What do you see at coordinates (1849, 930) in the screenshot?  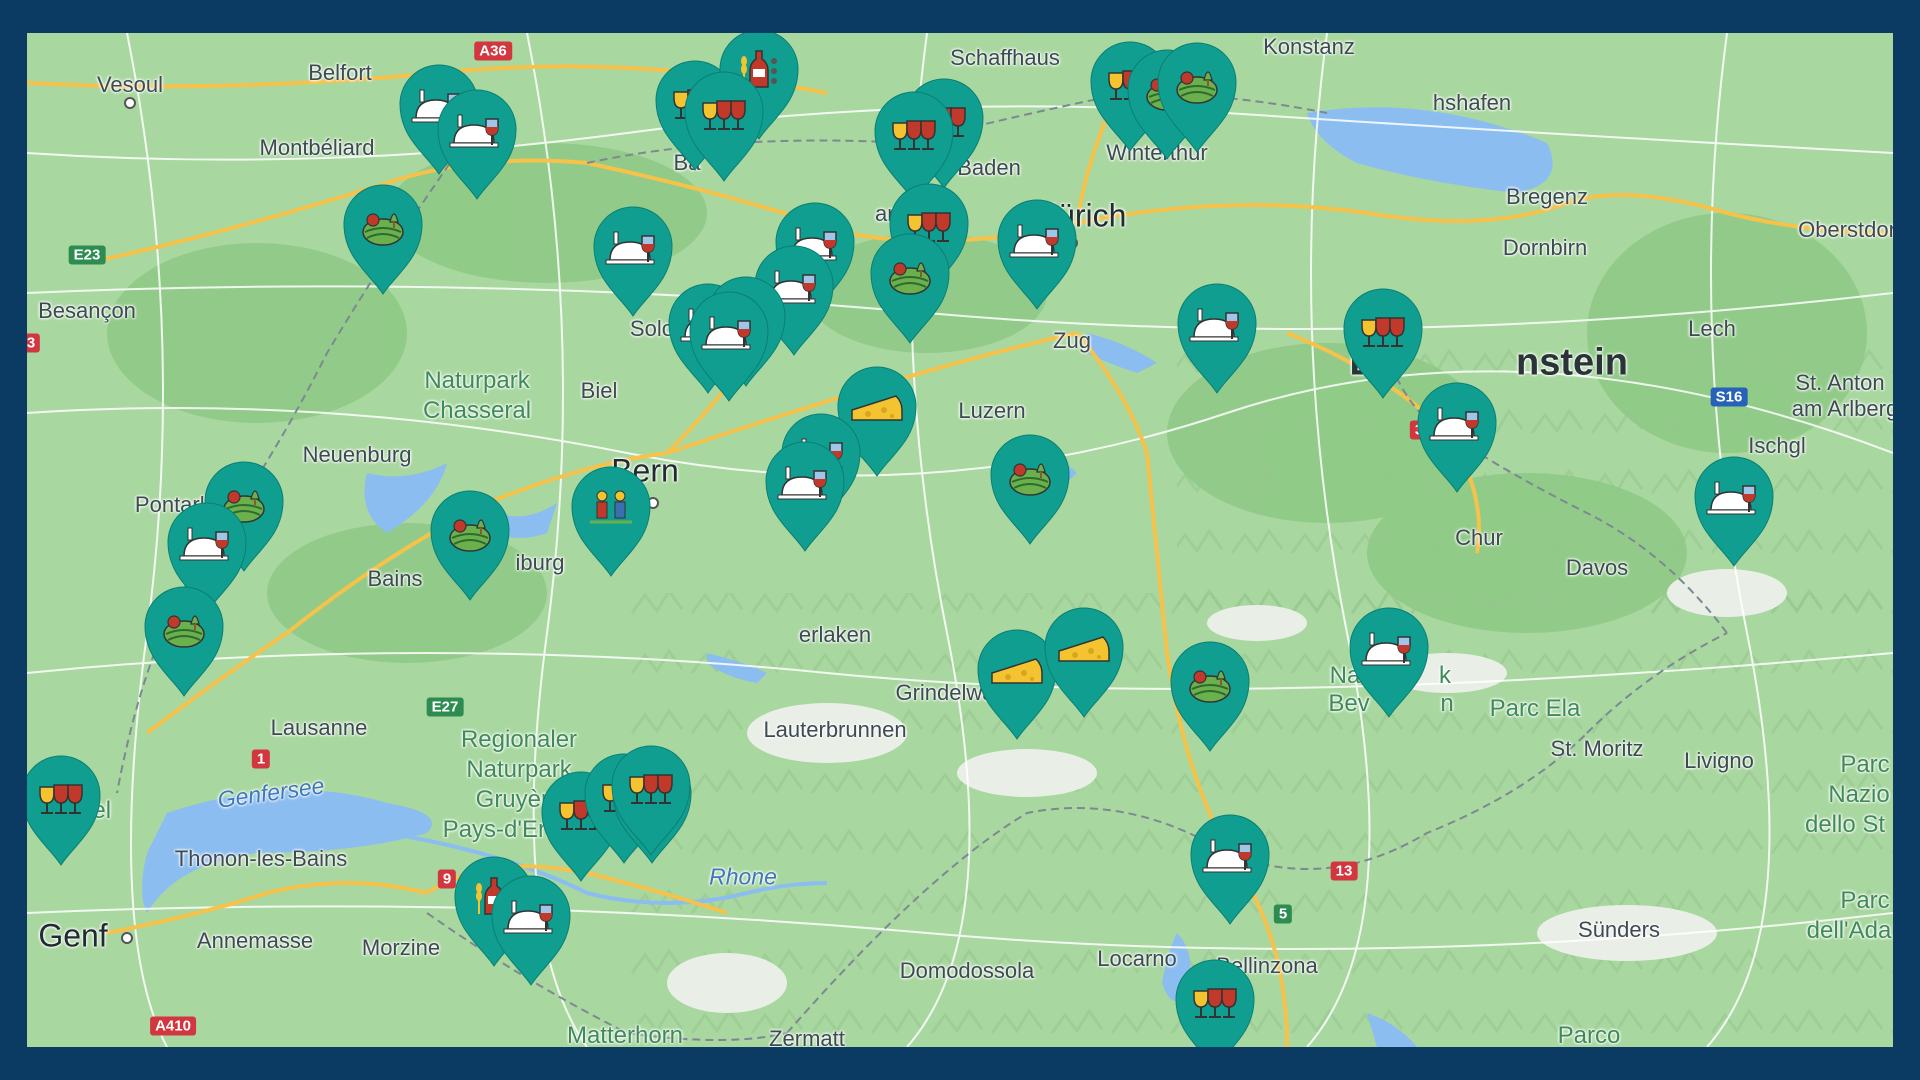 I see `place-label-adamello-2: dell'Ada` at bounding box center [1849, 930].